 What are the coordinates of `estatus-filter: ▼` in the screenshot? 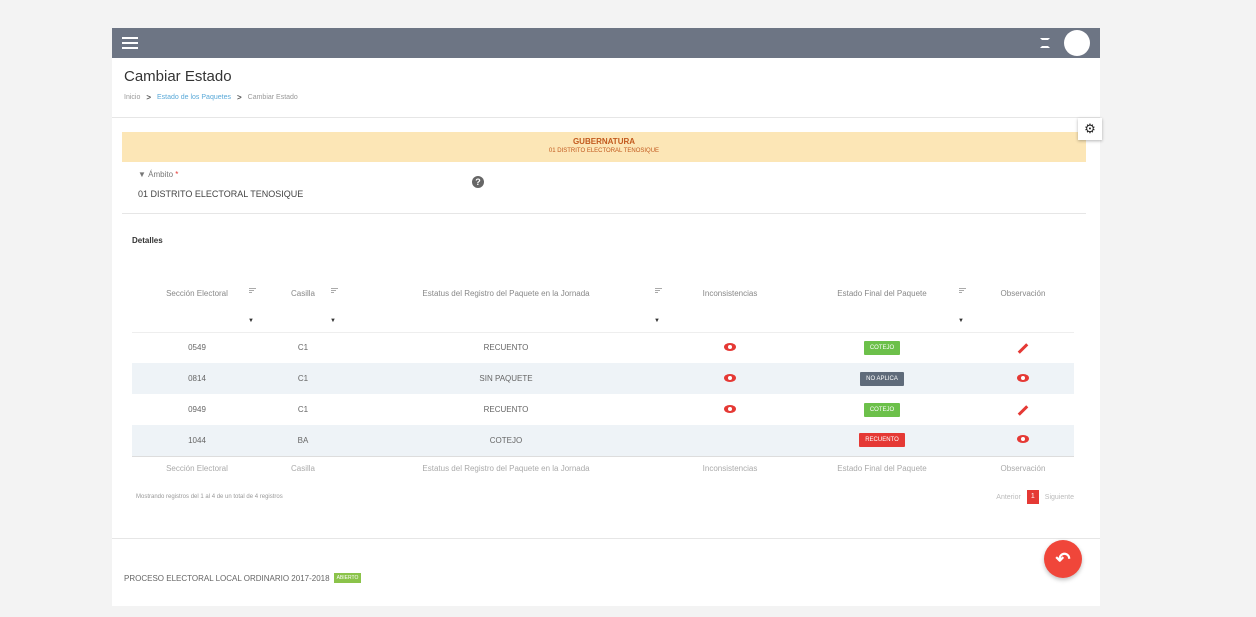 It's located at (506, 320).